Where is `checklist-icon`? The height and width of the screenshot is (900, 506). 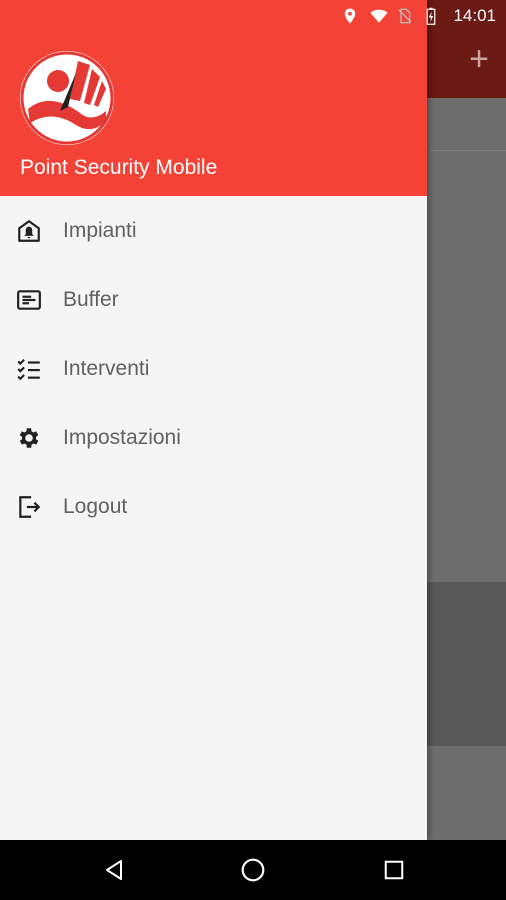 checklist-icon is located at coordinates (29, 369).